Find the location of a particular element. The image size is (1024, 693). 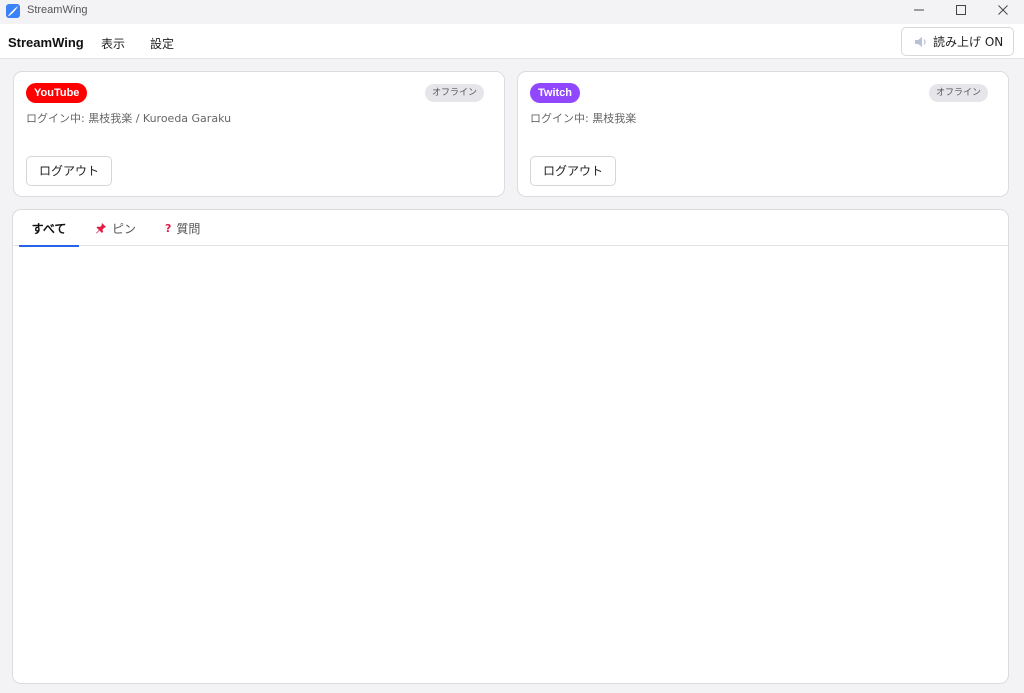

twitch-account-card: Twitch オフライン ログイン中: 黒枝我楽 ログアウト is located at coordinates (763, 134).